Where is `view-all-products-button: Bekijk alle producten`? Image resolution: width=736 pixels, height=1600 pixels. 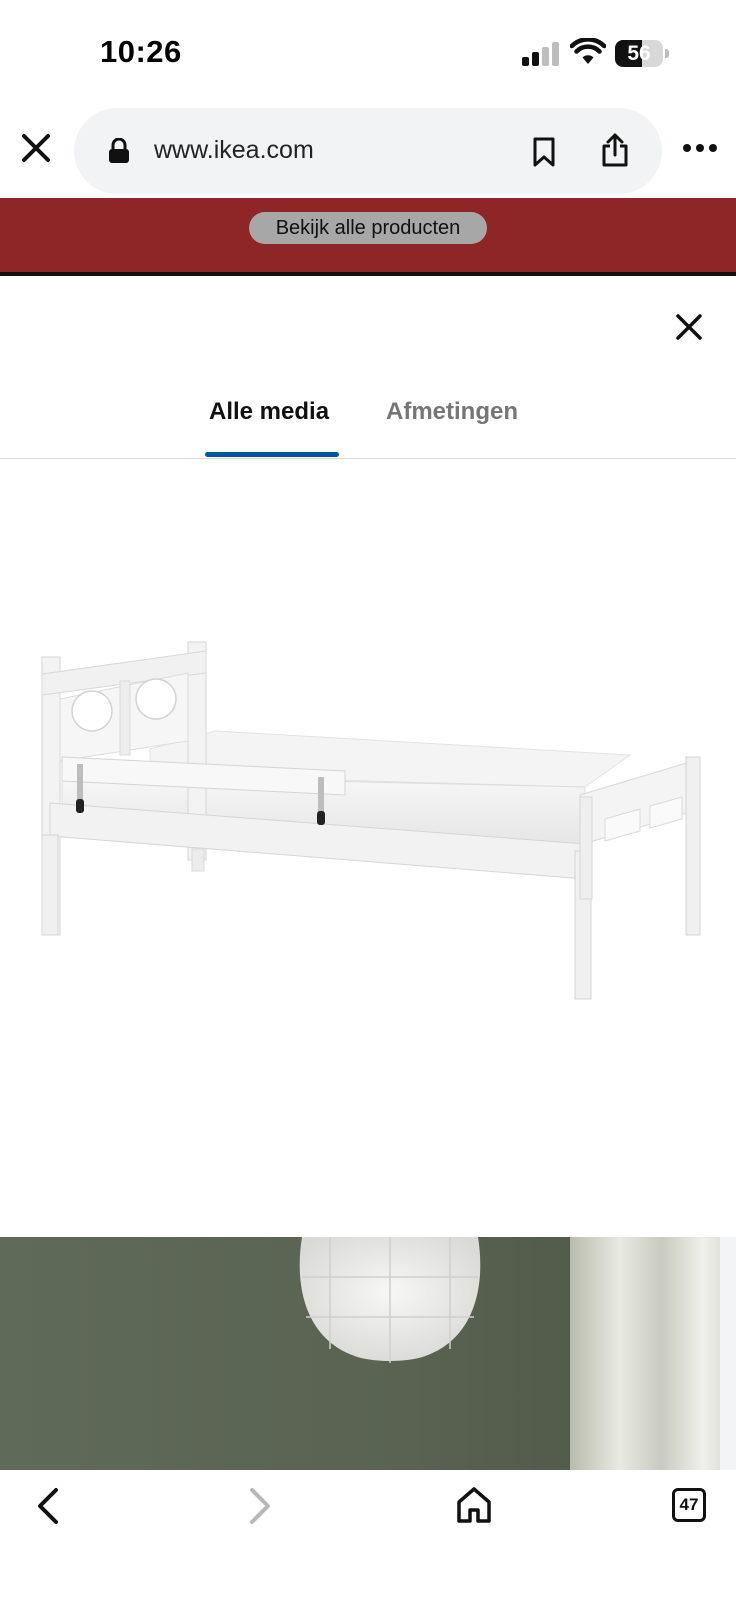 view-all-products-button: Bekijk alle producten is located at coordinates (368, 228).